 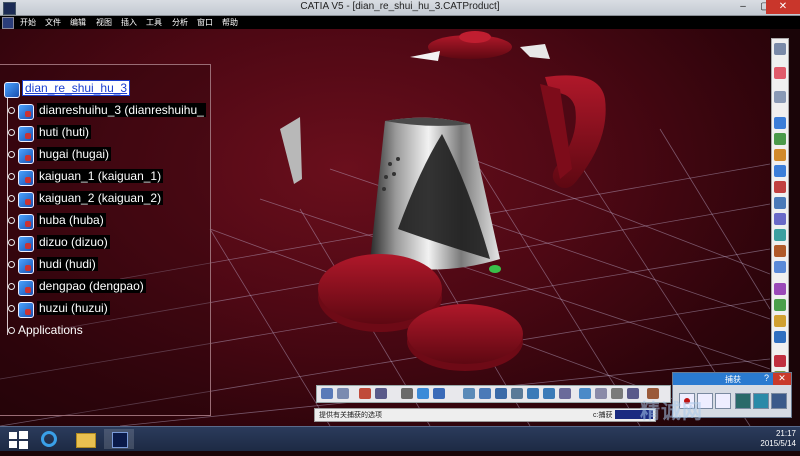 What do you see at coordinates (780, 123) in the screenshot?
I see `new-component-icon` at bounding box center [780, 123].